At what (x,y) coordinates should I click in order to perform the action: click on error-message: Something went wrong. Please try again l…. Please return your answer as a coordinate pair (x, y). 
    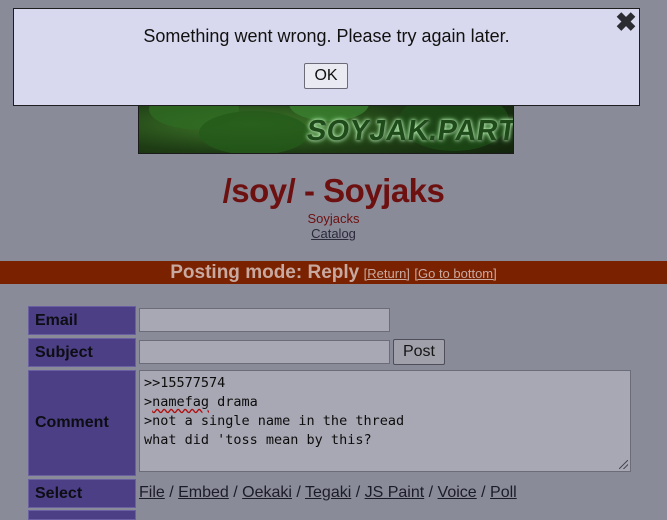
    Looking at the image, I should click on (326, 36).